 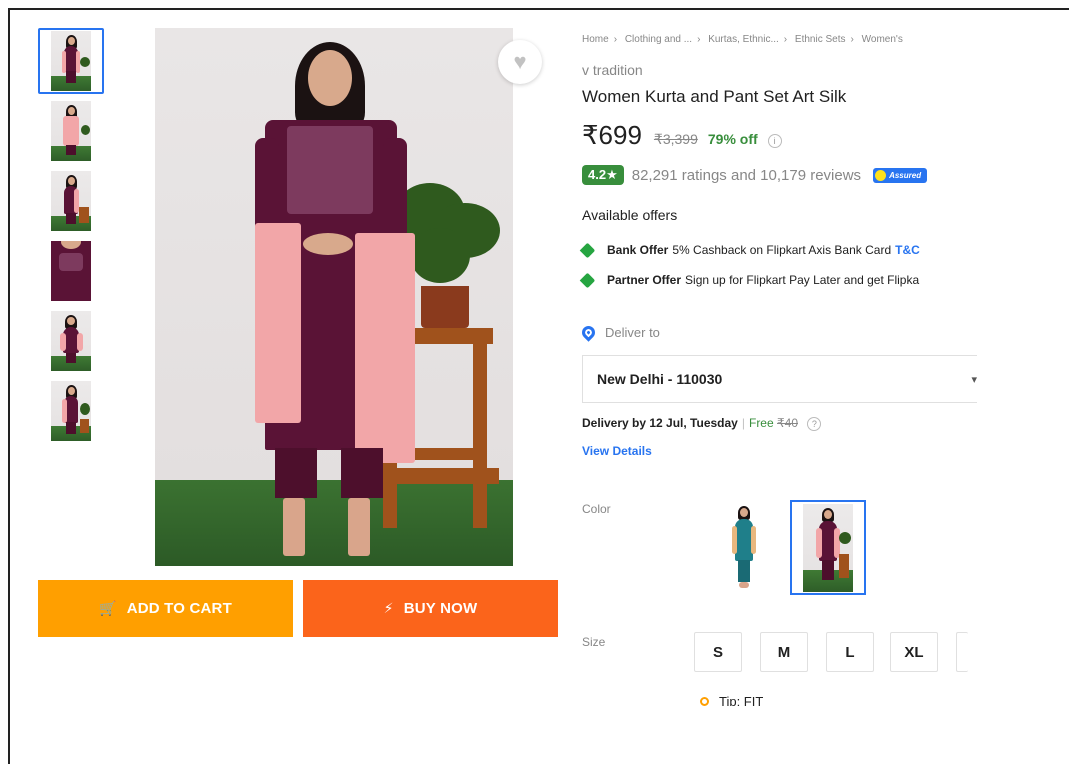 What do you see at coordinates (820, 39) in the screenshot?
I see `breadcrumb-ethnic-sets: Ethnic Sets` at bounding box center [820, 39].